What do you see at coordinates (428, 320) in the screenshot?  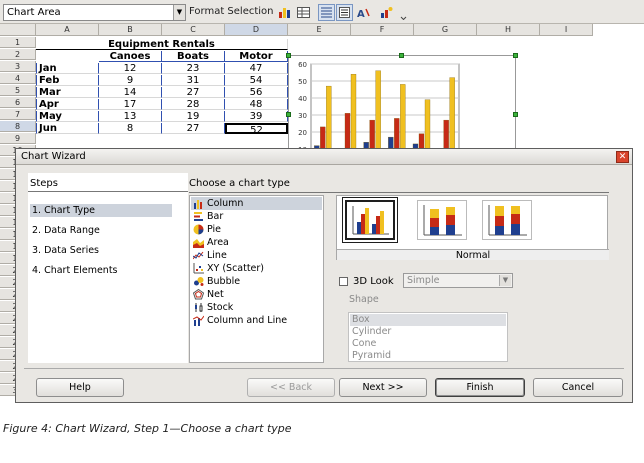 I see `shape-item: Box` at bounding box center [428, 320].